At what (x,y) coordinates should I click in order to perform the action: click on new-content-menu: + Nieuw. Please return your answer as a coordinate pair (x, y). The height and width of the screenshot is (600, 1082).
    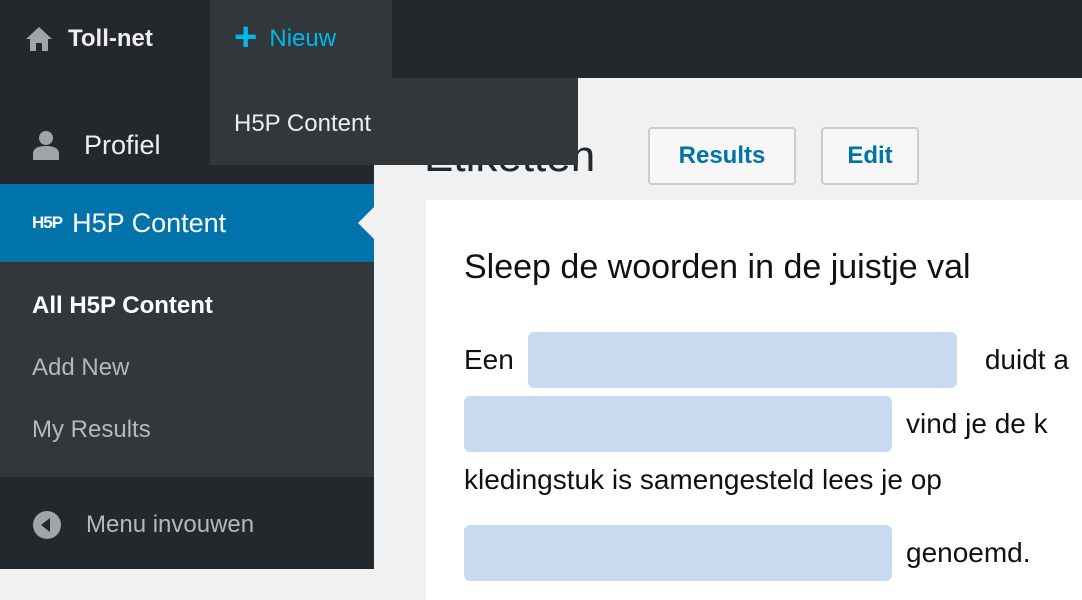
    Looking at the image, I should click on (301, 39).